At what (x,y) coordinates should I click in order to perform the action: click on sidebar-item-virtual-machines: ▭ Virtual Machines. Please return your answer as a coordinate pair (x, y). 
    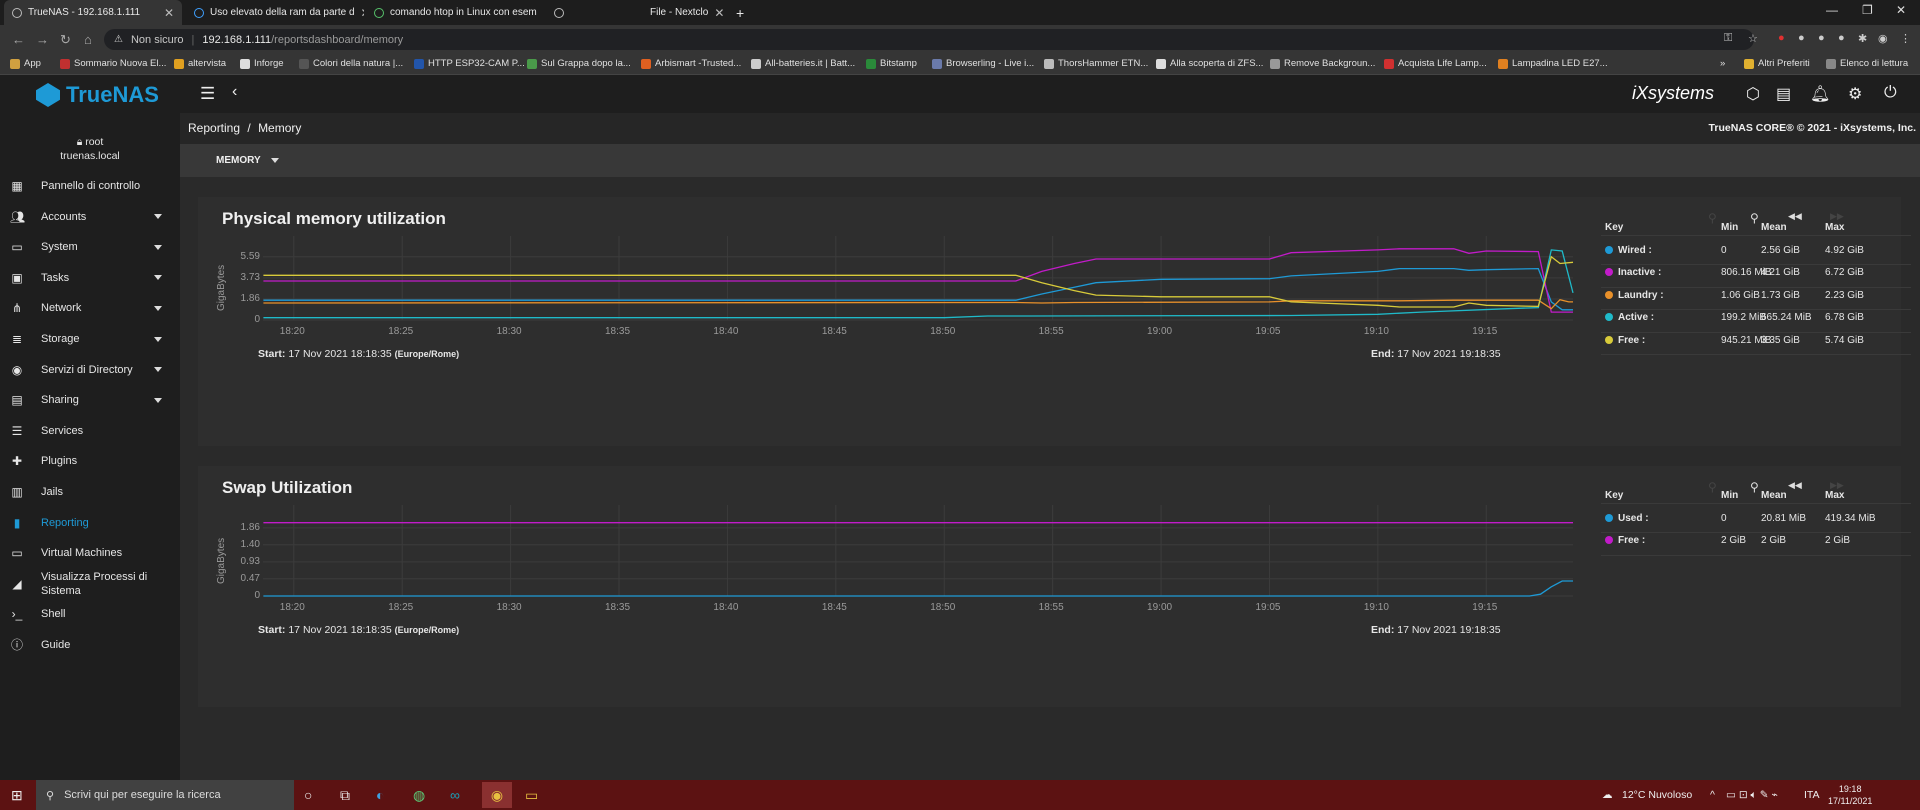
    Looking at the image, I should click on (90, 553).